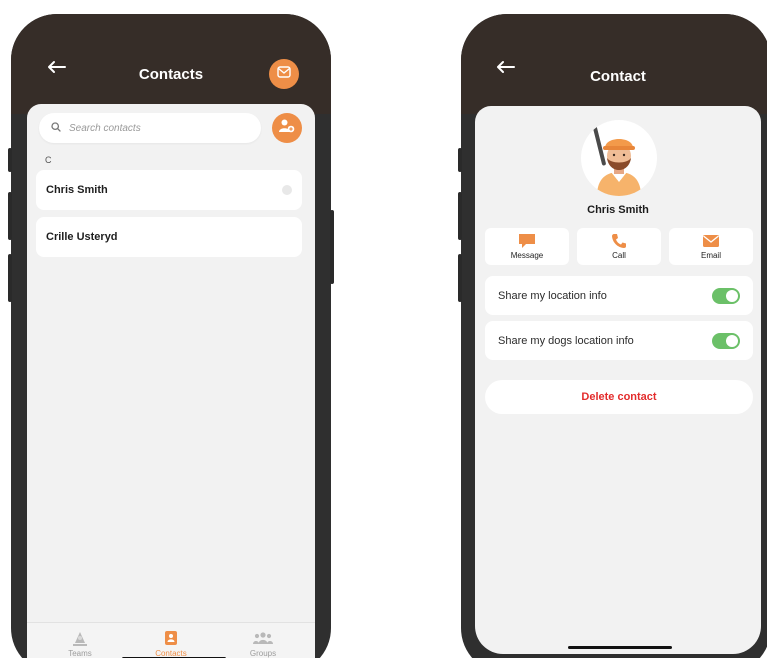 The width and height of the screenshot is (767, 658). I want to click on email-button: Email, so click(711, 246).